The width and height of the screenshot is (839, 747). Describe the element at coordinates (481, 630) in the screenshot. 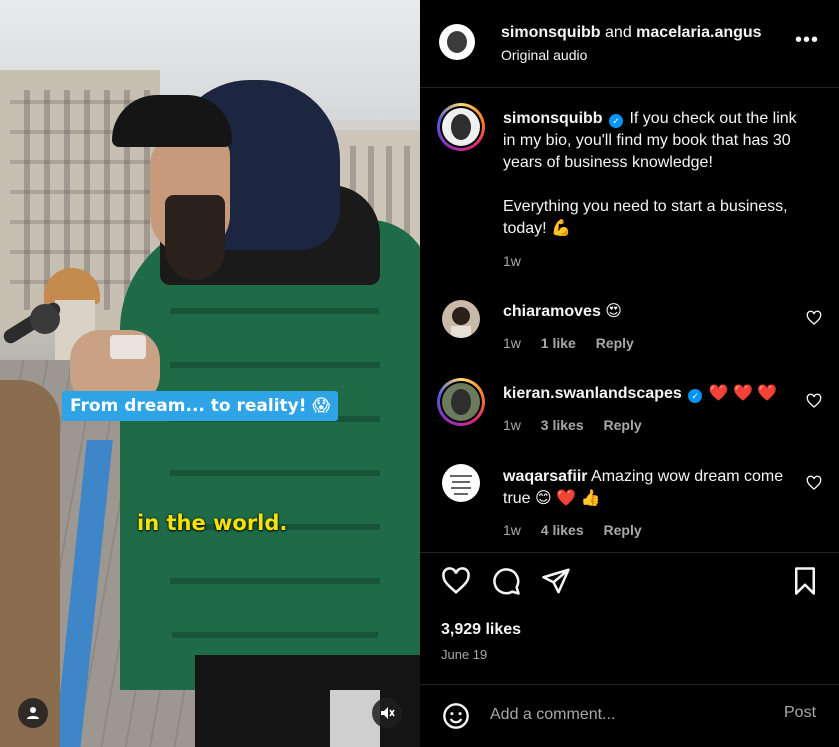

I see `likes-count: 3,929 likes` at that location.